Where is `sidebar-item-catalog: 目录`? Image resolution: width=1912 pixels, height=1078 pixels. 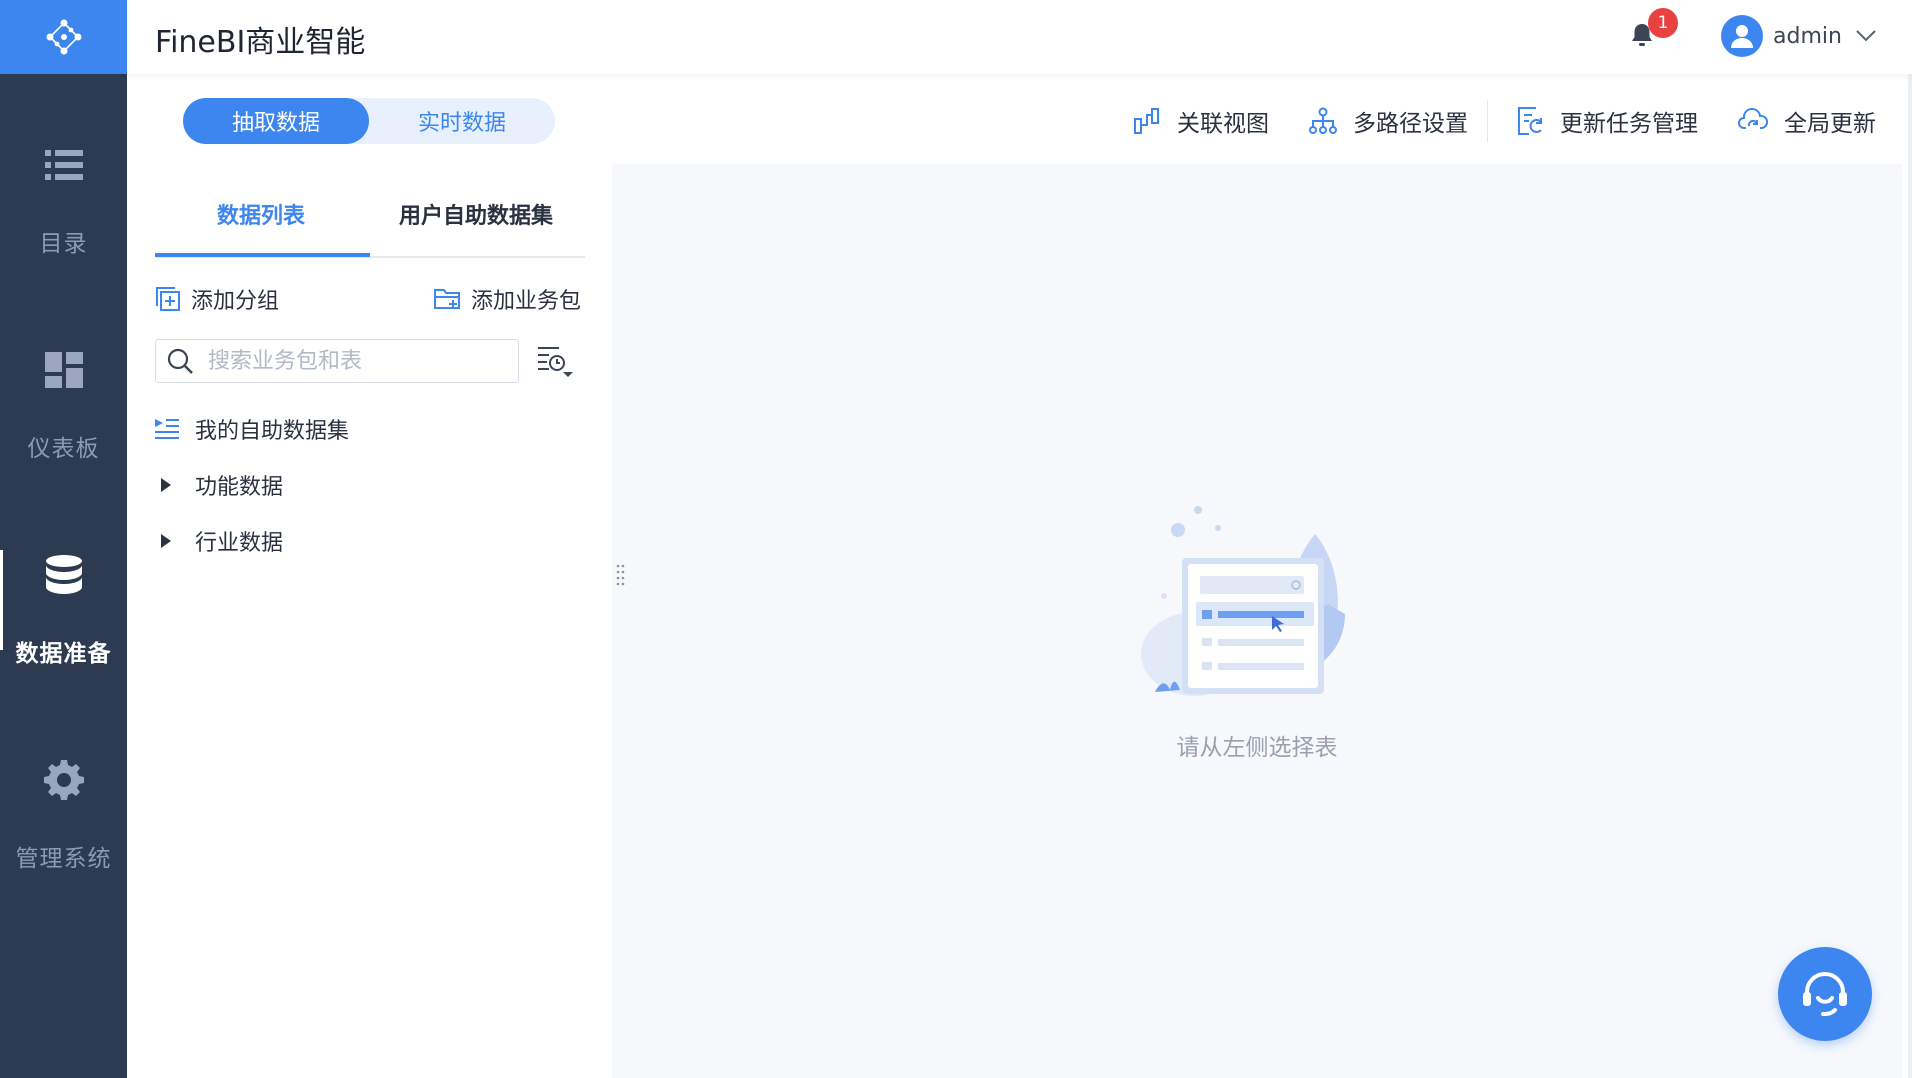 sidebar-item-catalog: 目录 is located at coordinates (63, 220).